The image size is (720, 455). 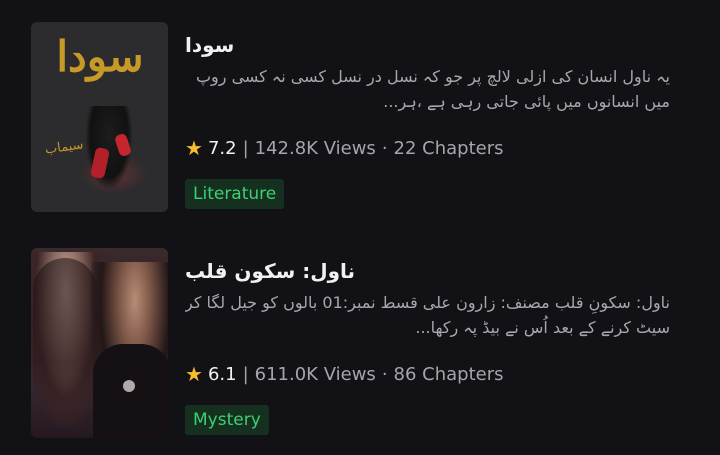 What do you see at coordinates (227, 420) in the screenshot?
I see `genre-tag: Mystery` at bounding box center [227, 420].